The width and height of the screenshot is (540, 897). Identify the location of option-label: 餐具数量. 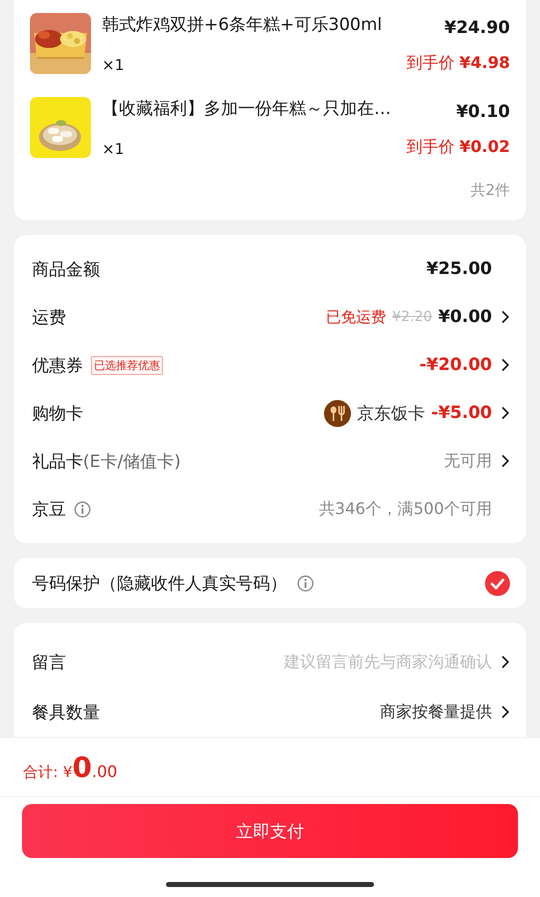
(66, 713).